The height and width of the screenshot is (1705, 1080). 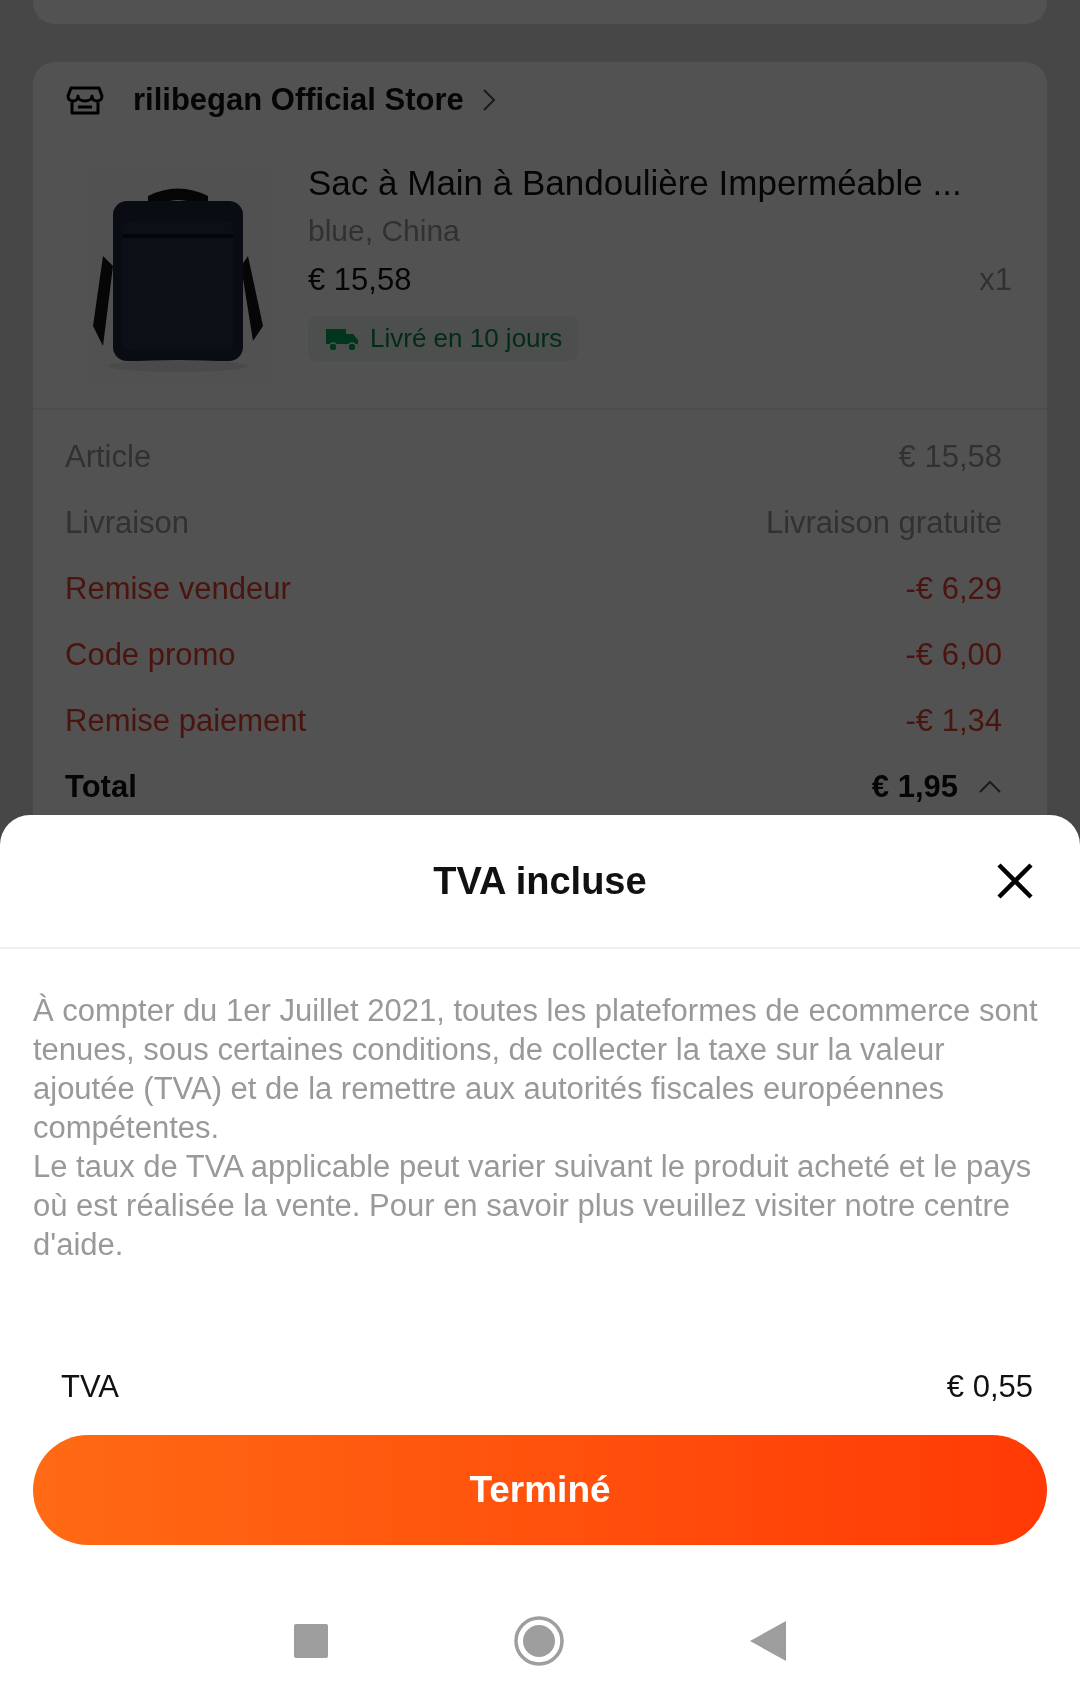 What do you see at coordinates (540, 1490) in the screenshot?
I see `done-button: Terminé` at bounding box center [540, 1490].